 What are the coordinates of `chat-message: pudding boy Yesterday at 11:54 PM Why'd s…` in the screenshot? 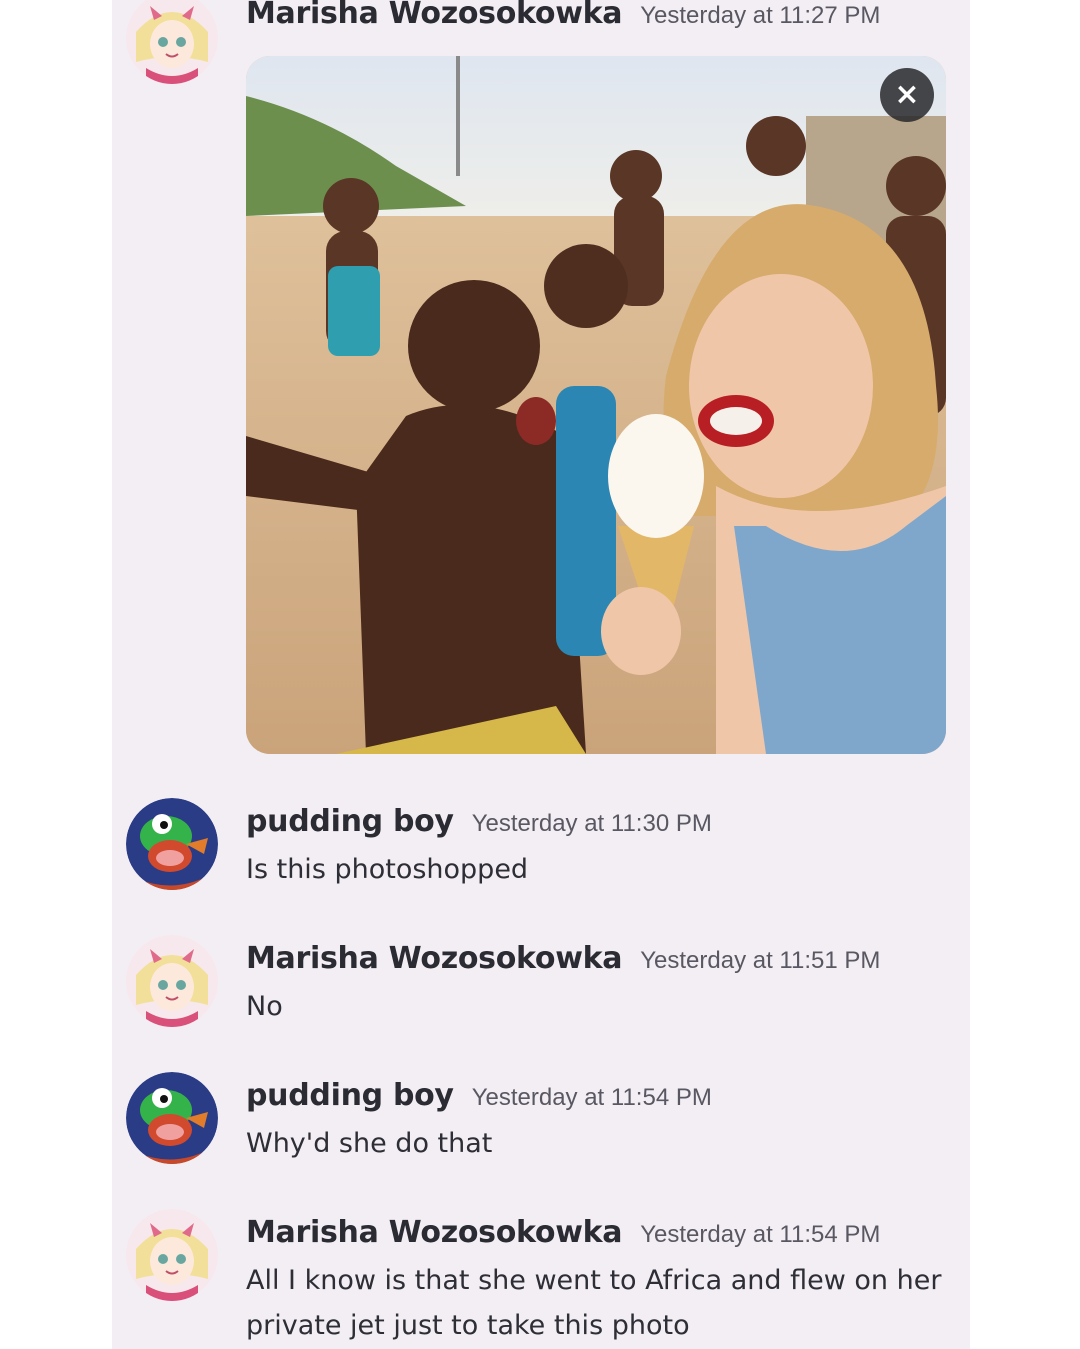 It's located at (541, 1127).